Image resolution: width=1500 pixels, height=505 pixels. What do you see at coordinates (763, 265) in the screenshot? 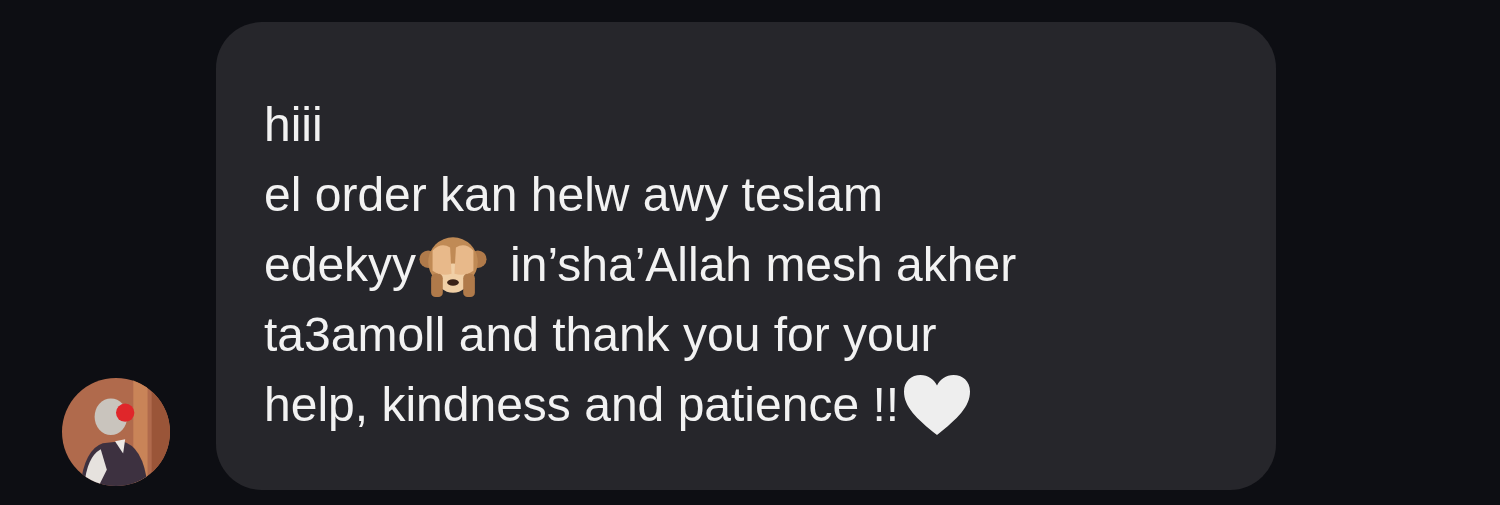
I see `message-text: in’sha’Allah mesh akher` at bounding box center [763, 265].